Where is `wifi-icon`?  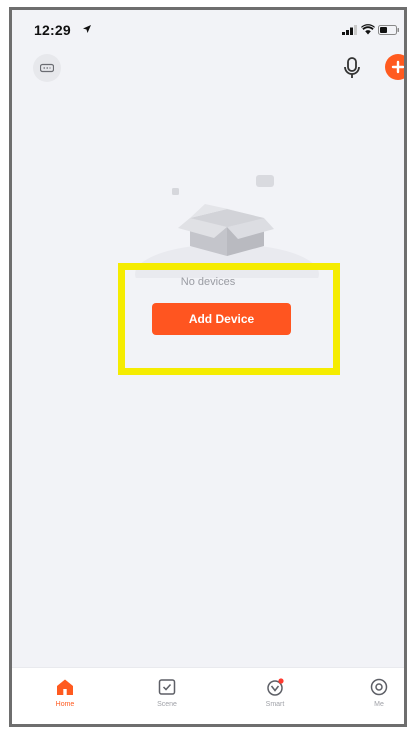
wifi-icon is located at coordinates (368, 29).